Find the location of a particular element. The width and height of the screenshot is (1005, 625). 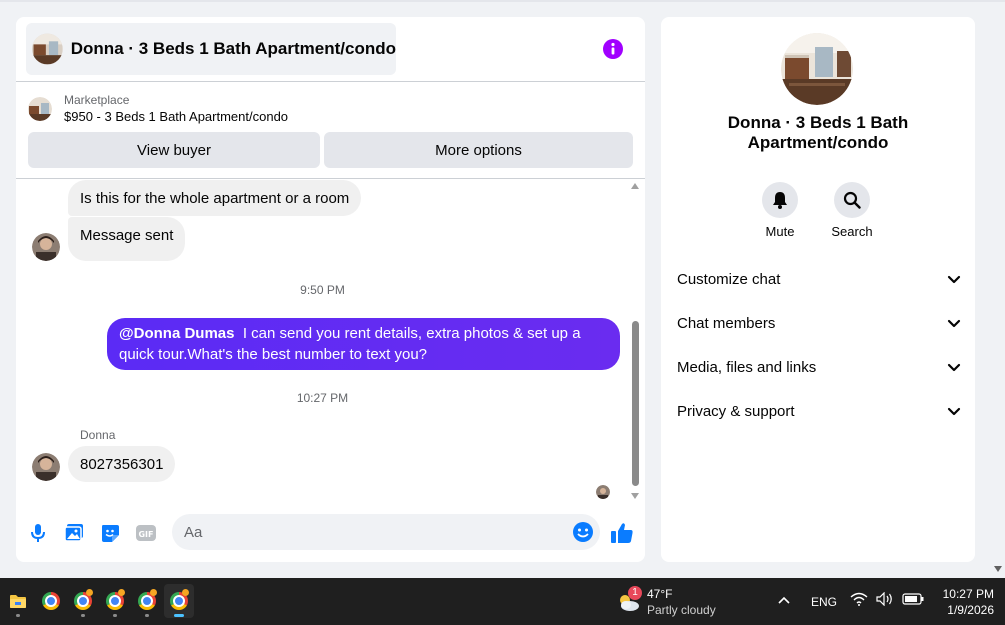

chat-header: Donna · 3 Beds 1 Bath Apartment/condo is located at coordinates (211, 49).